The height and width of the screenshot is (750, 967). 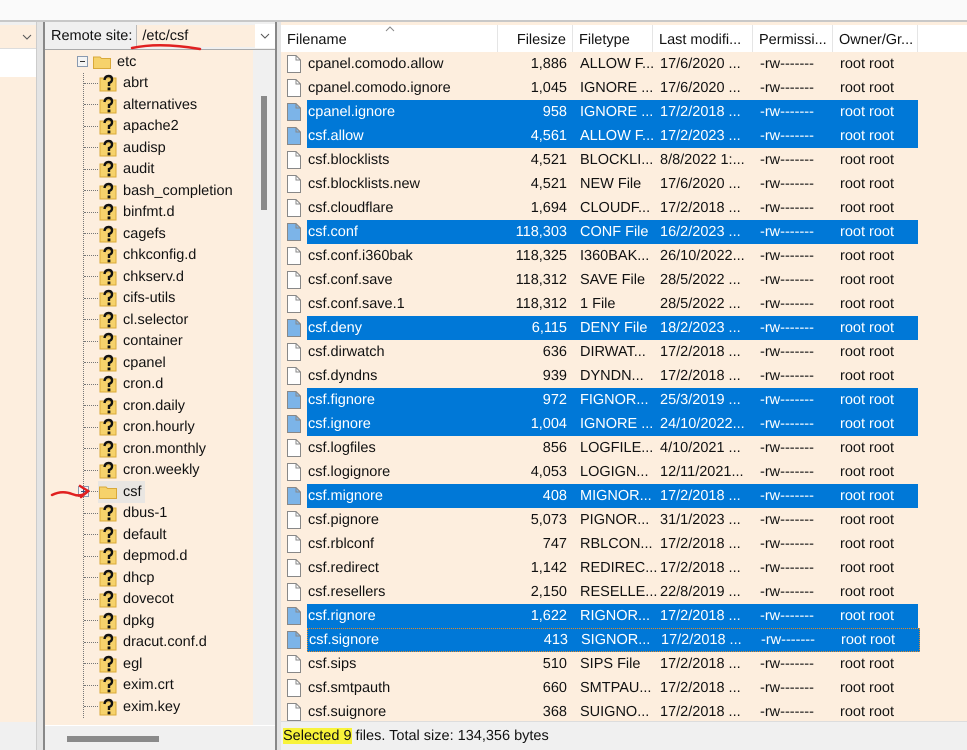 I want to click on file-row: csf.ignore 1,004 IGNORE ... 24/10/2022... -rw------- root root, so click(x=612, y=424).